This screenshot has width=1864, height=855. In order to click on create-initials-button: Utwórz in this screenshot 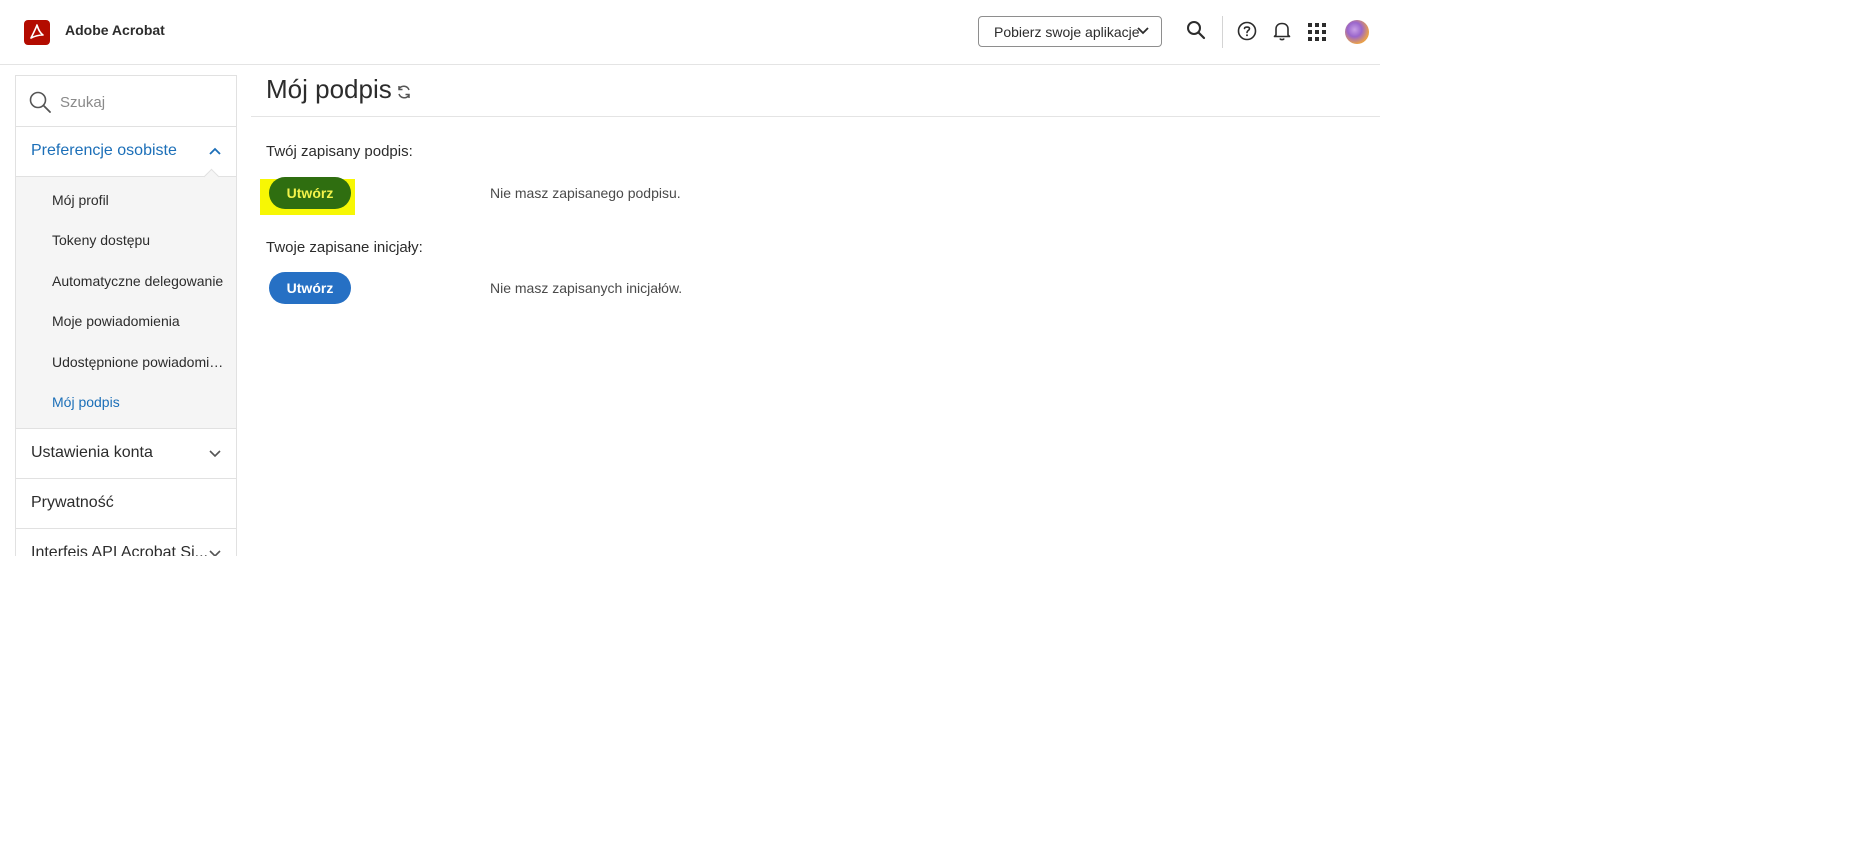, I will do `click(310, 288)`.